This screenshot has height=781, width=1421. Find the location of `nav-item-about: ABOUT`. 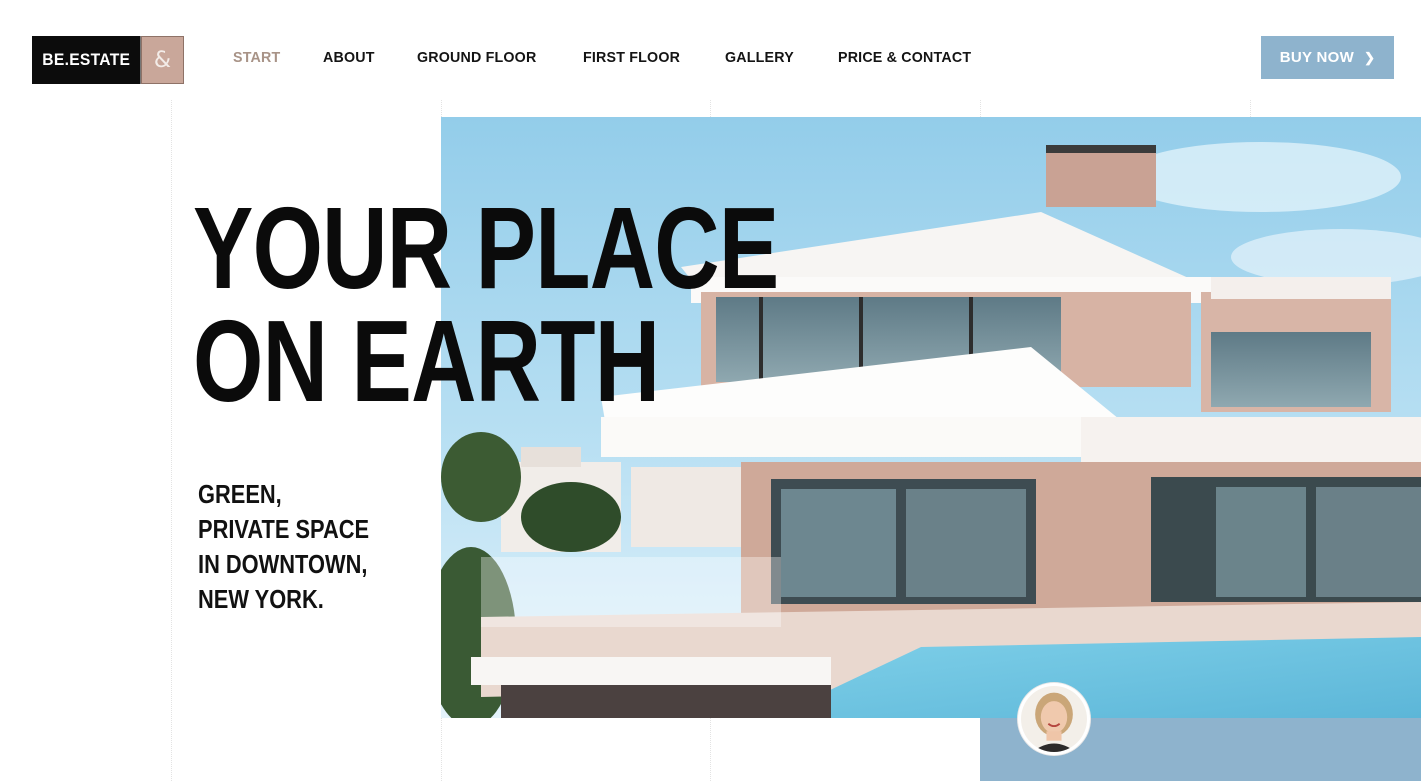

nav-item-about: ABOUT is located at coordinates (349, 58).